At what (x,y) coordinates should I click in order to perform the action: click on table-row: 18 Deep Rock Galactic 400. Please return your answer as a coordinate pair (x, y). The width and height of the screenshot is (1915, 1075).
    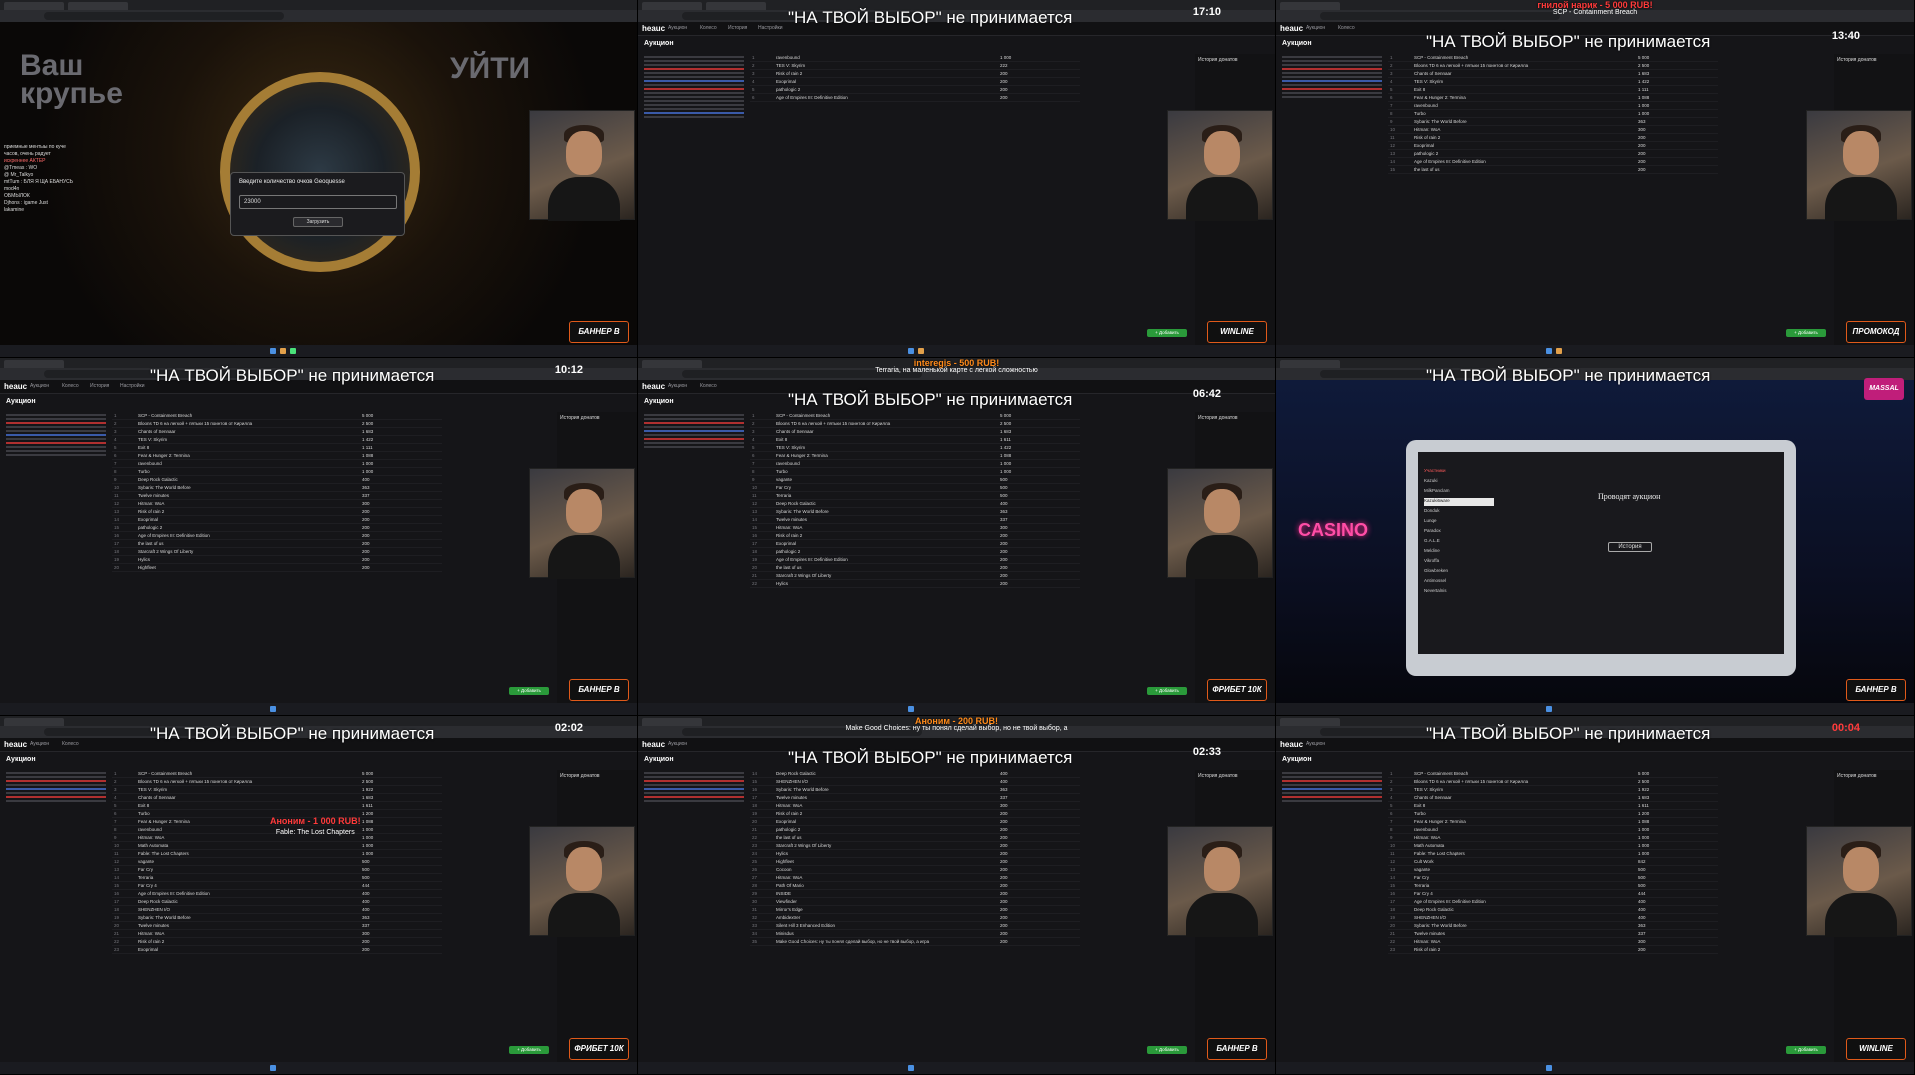
    Looking at the image, I should click on (1553, 910).